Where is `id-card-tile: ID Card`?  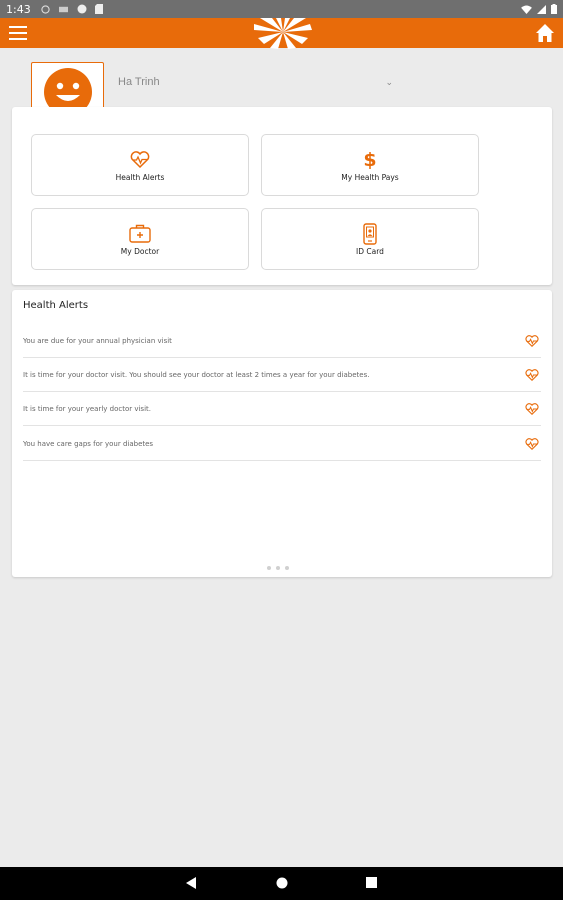 id-card-tile: ID Card is located at coordinates (370, 239).